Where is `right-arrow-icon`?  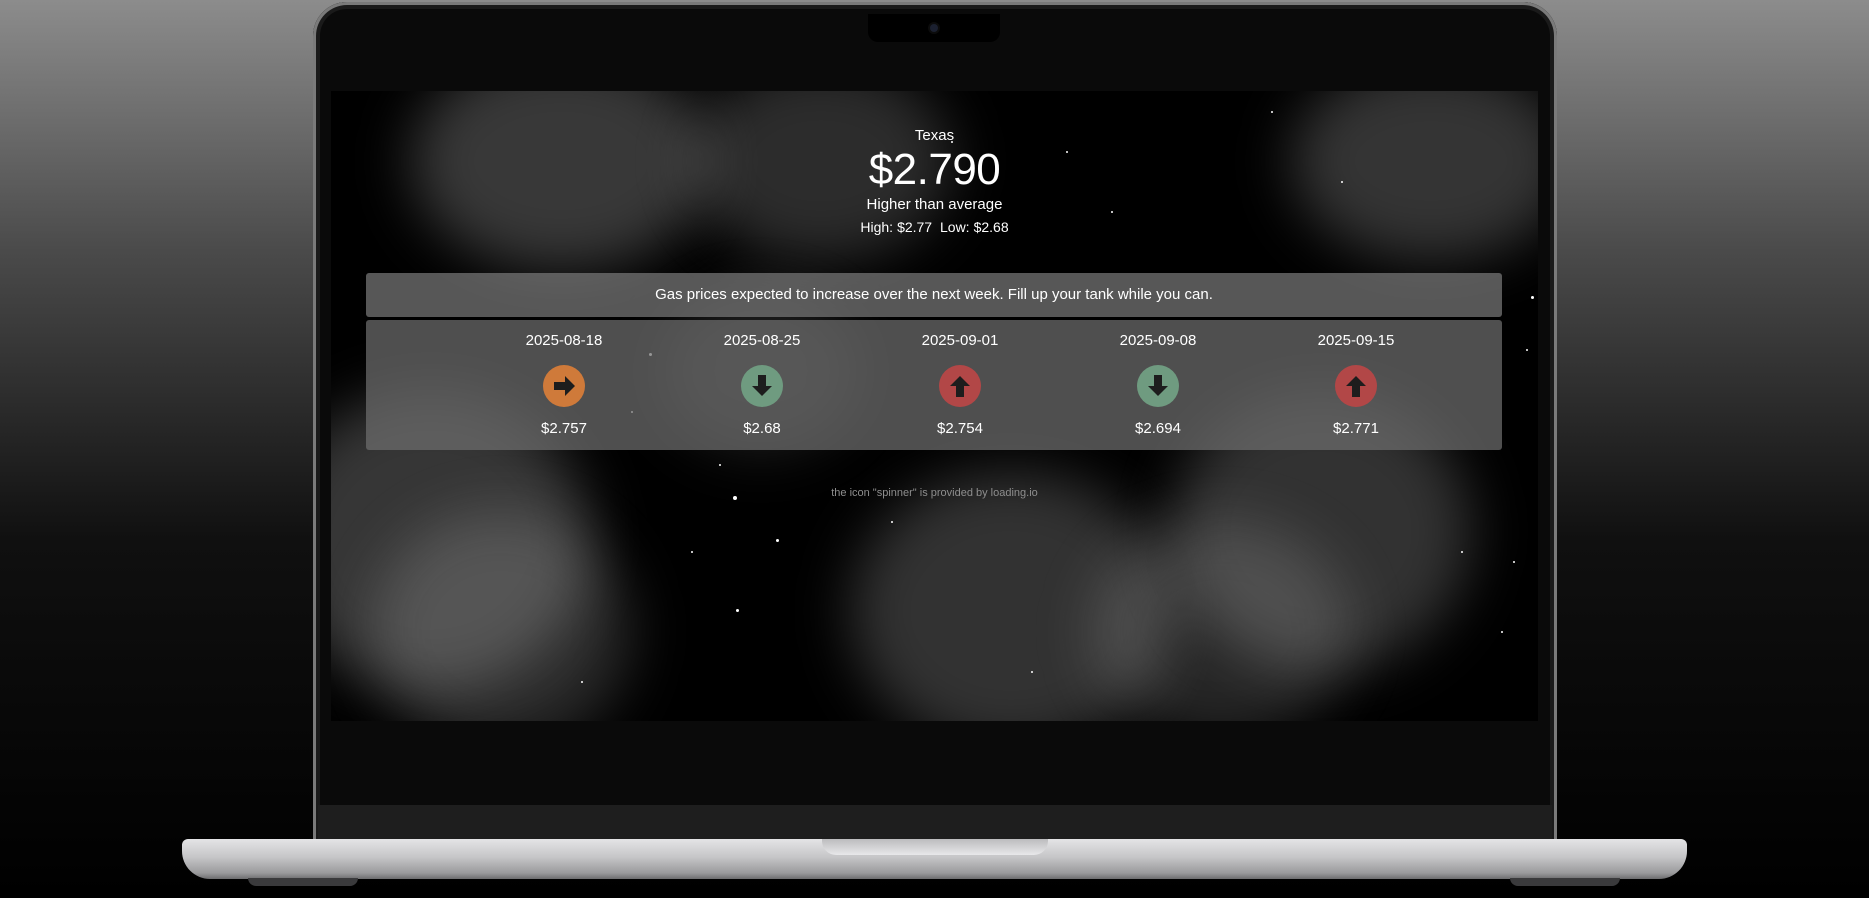 right-arrow-icon is located at coordinates (564, 386).